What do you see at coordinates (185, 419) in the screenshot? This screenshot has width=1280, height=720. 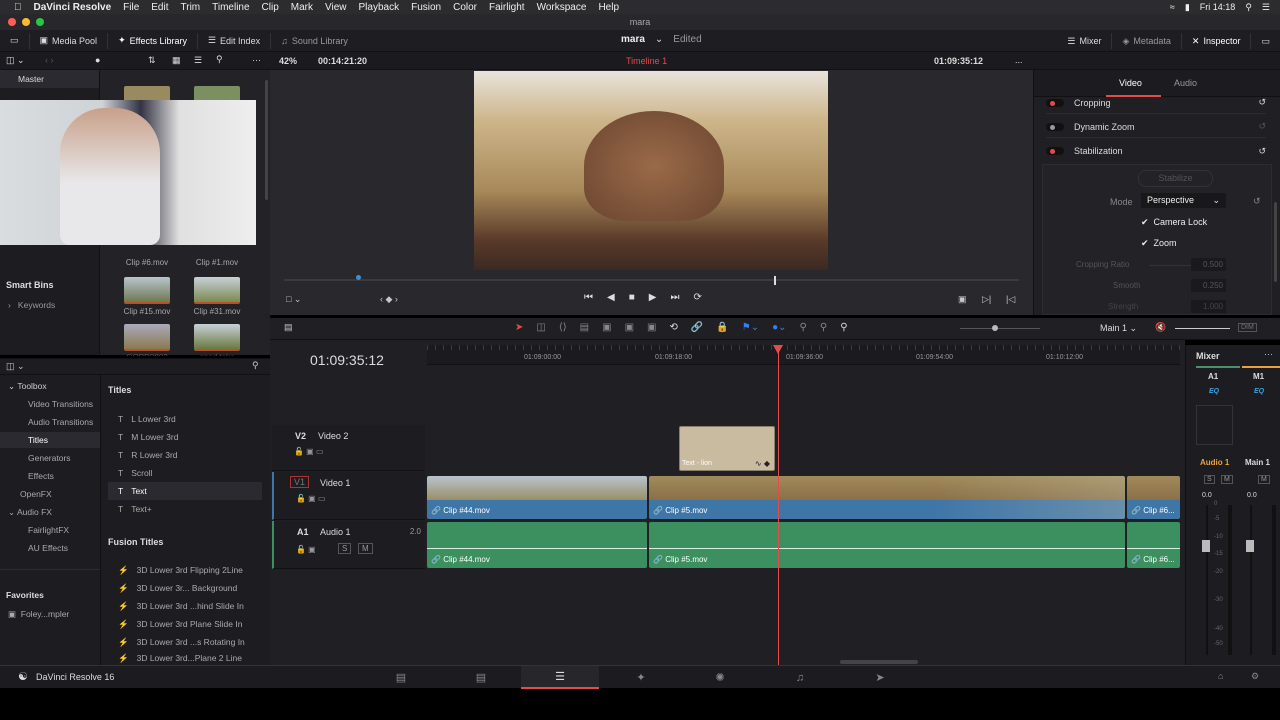 I see `title-item: T L Lower 3rd` at bounding box center [185, 419].